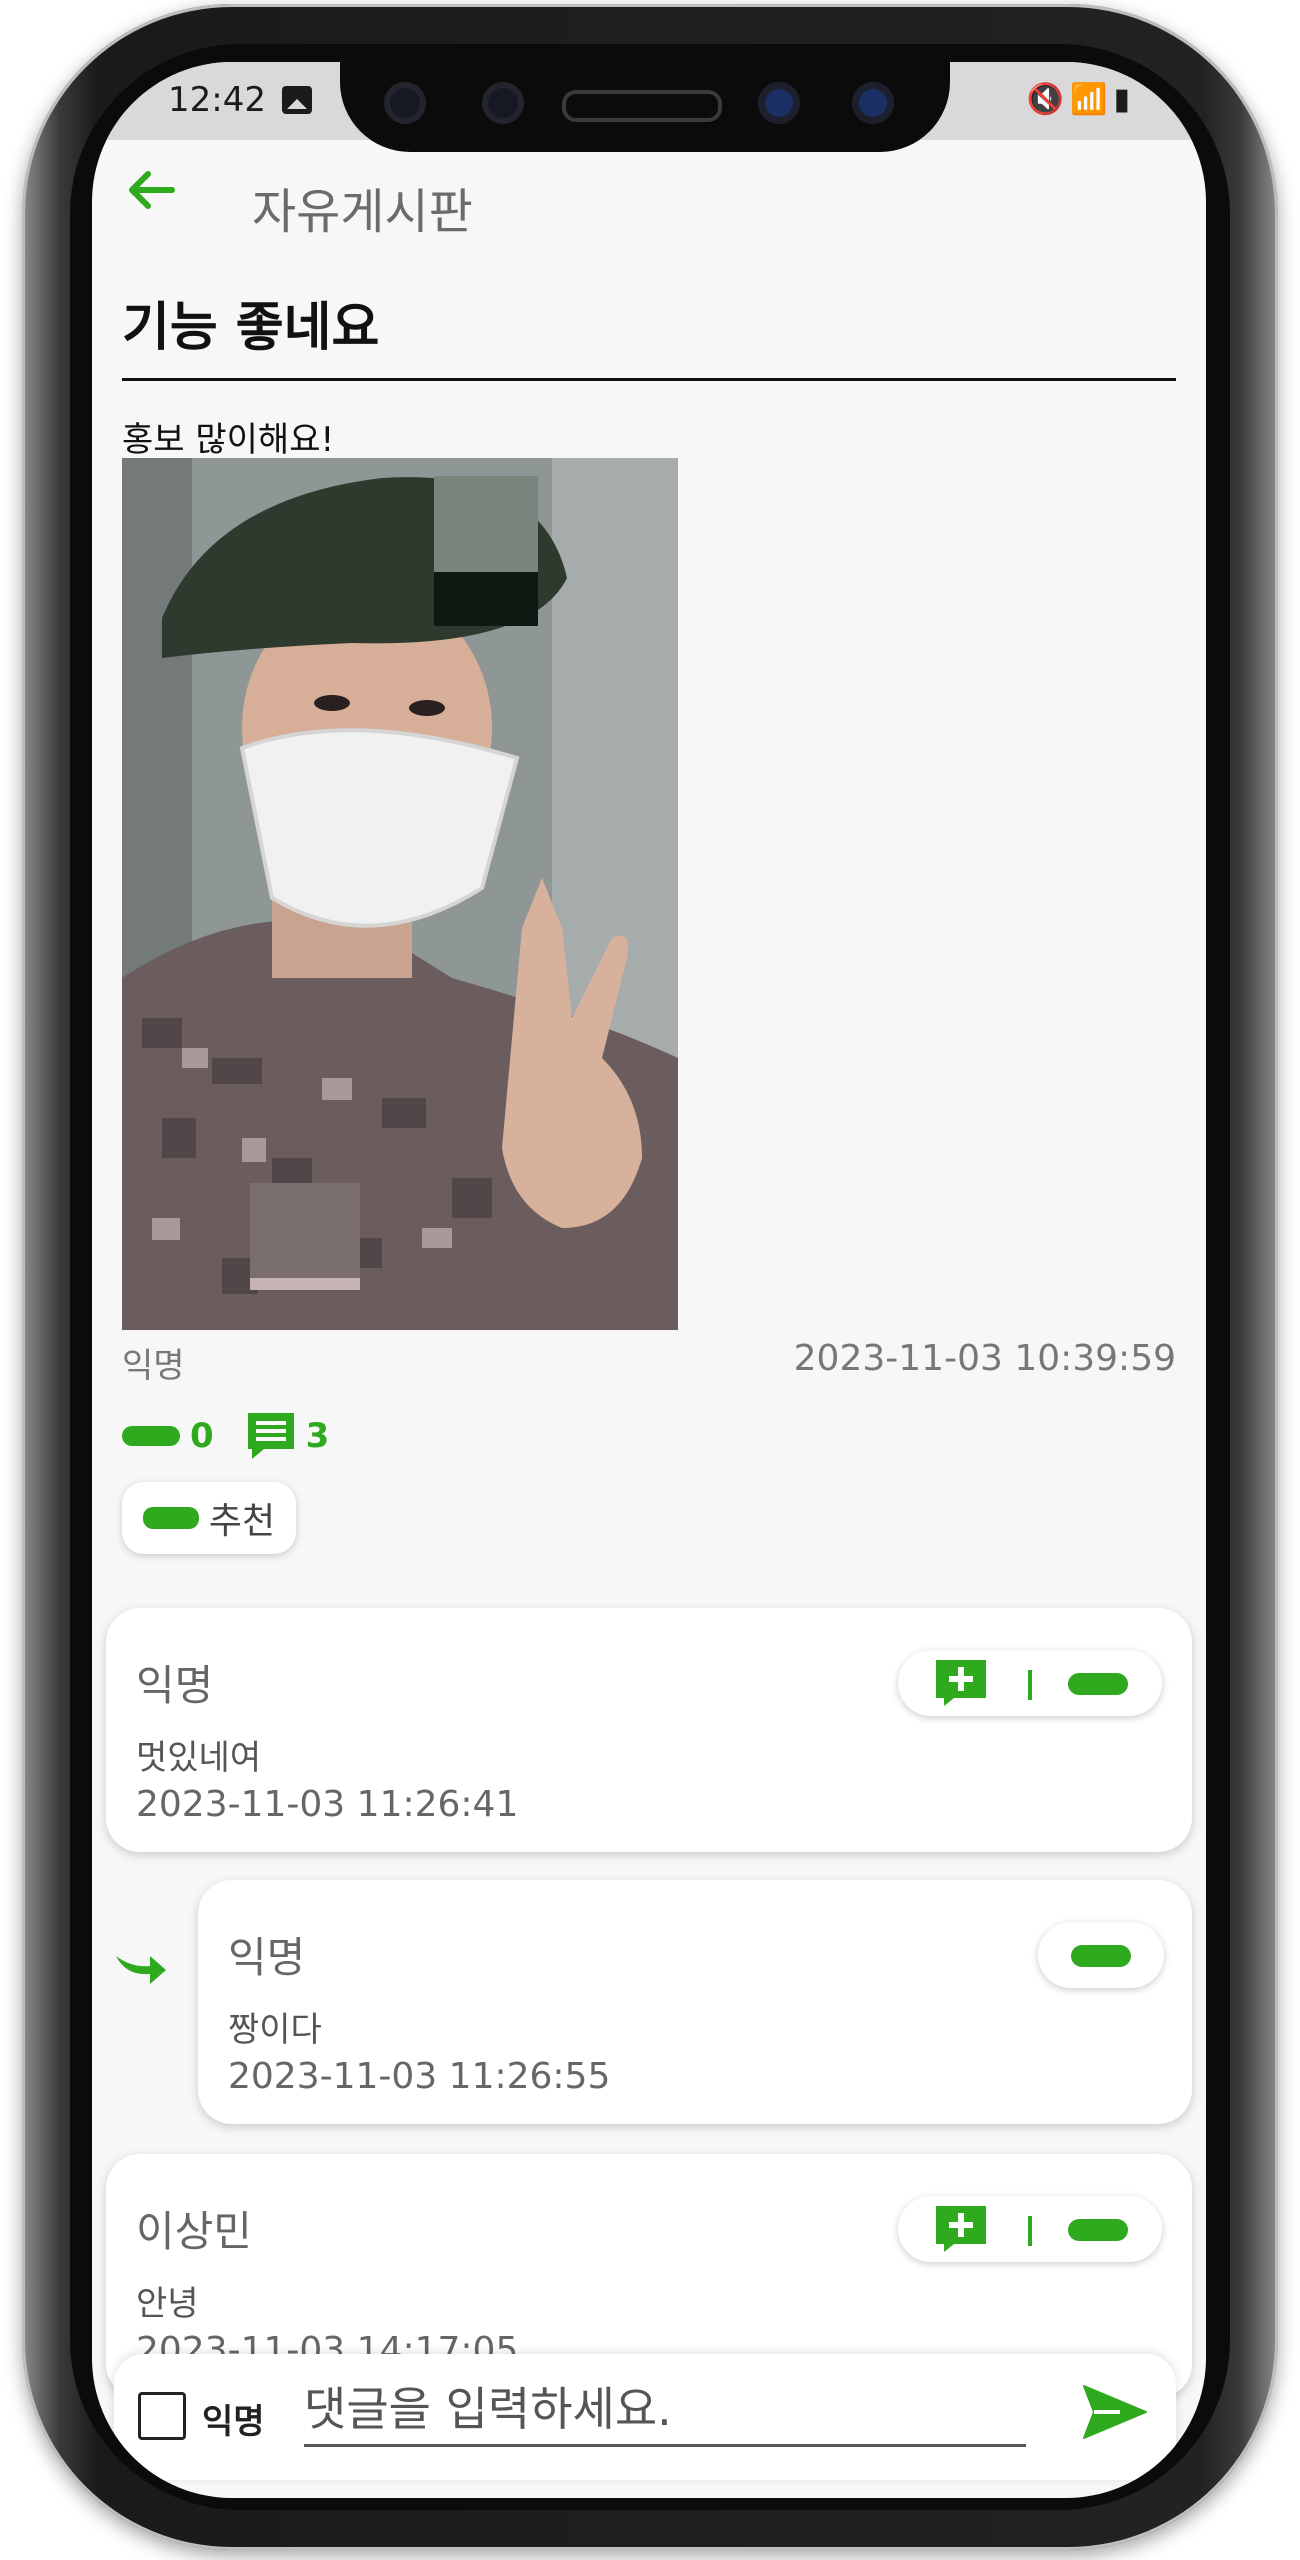 The height and width of the screenshot is (2560, 1300). Describe the element at coordinates (1092, 99) in the screenshot. I see `wifi-icon: 📶` at that location.